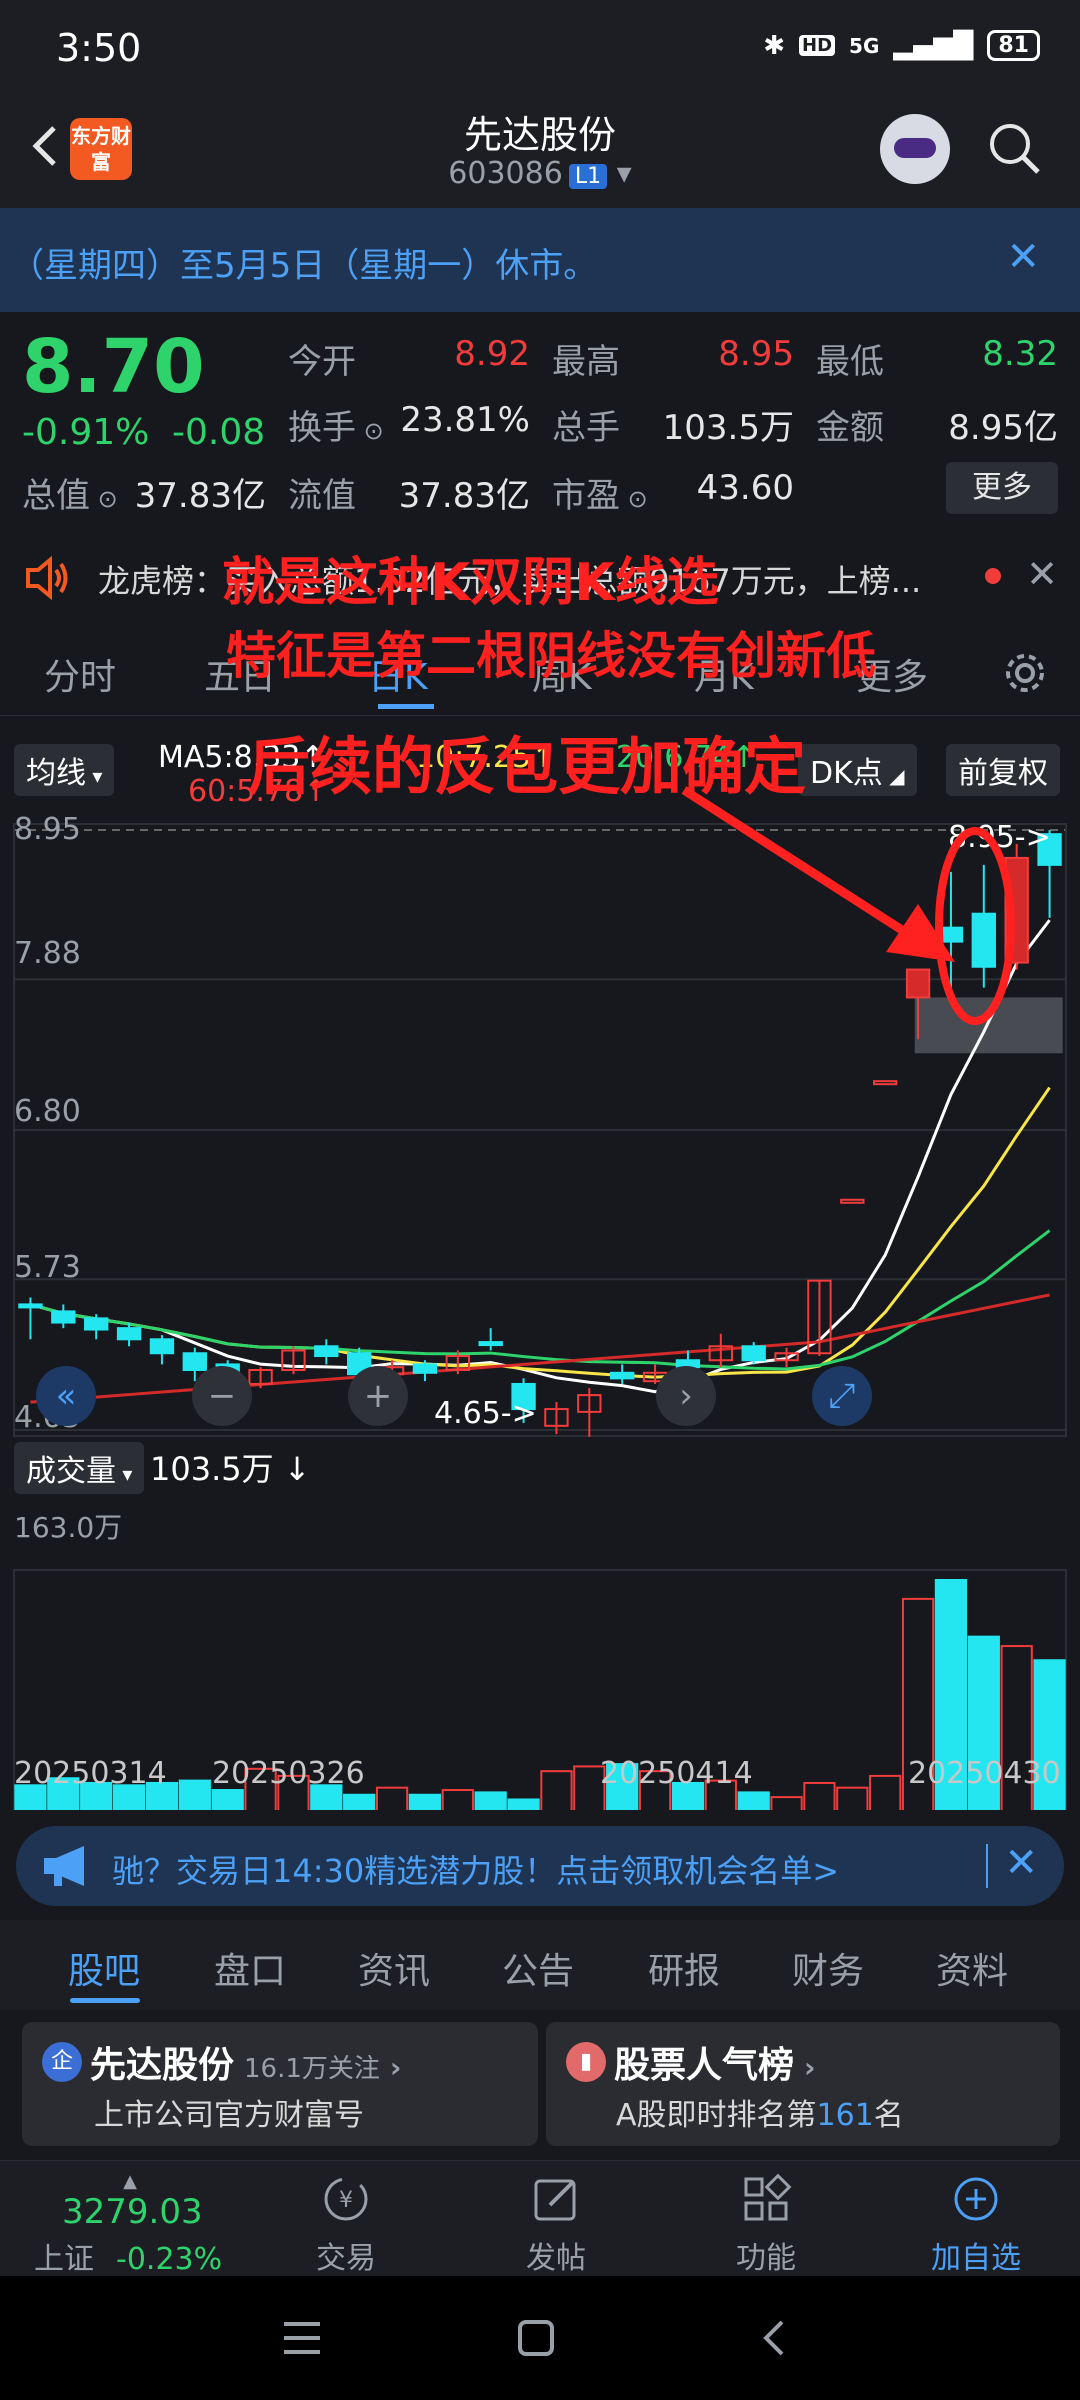 The width and height of the screenshot is (1080, 2400). I want to click on pe-value: 43.60, so click(745, 488).